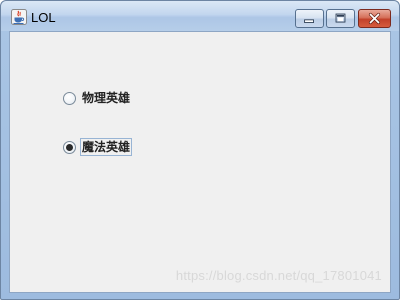  I want to click on radio-option-magic-hero: 魔法英雄, so click(98, 147).